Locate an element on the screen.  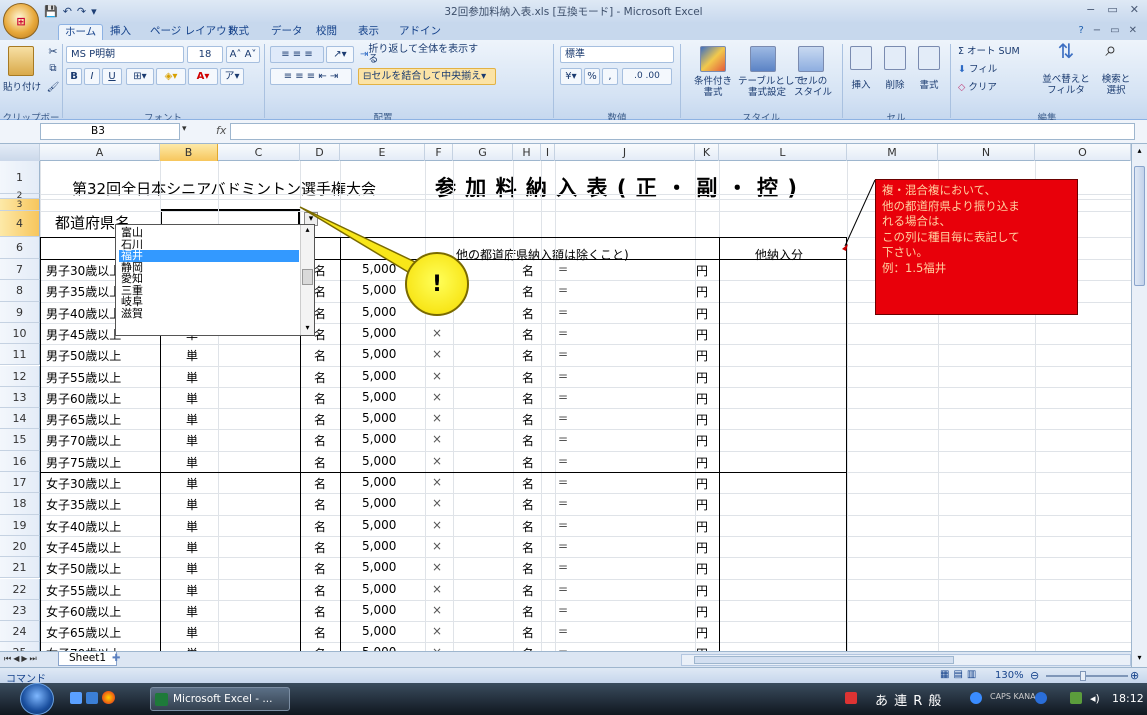
sheet-tab-sheet1: Sheet1 is located at coordinates (88, 659).